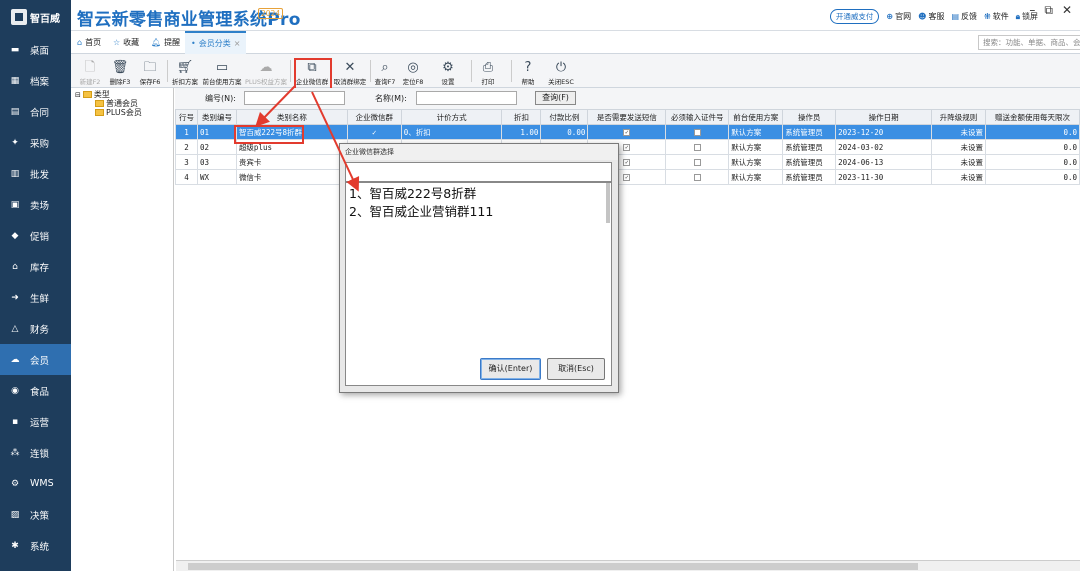 The width and height of the screenshot is (1080, 571). Describe the element at coordinates (564, 117) in the screenshot. I see `column-header: 付款比例` at that location.